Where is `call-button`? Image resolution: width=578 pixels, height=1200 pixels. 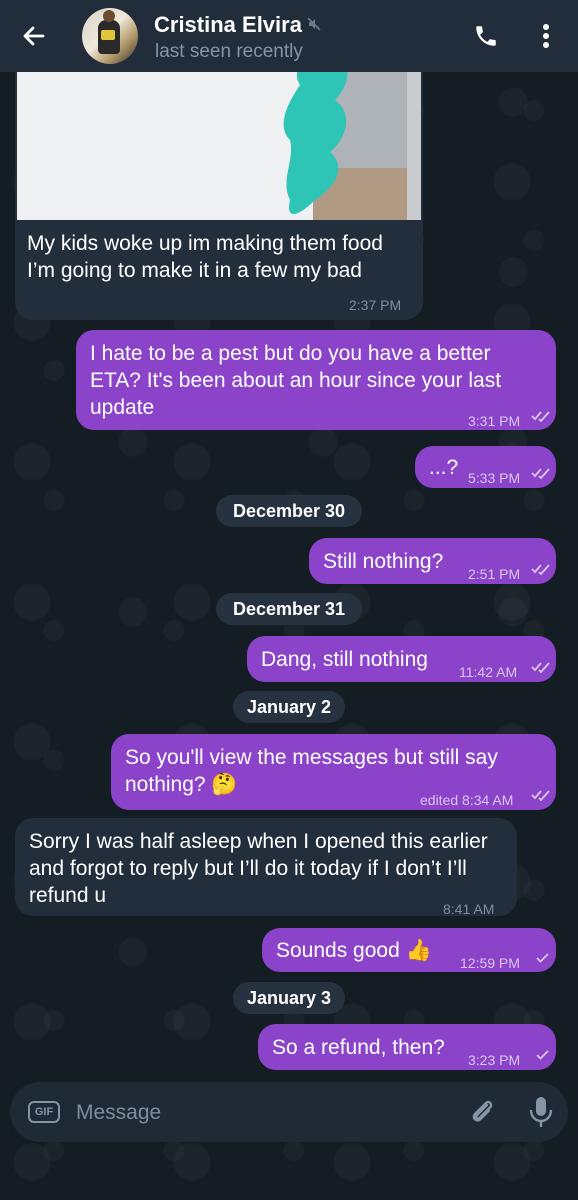 call-button is located at coordinates (486, 36).